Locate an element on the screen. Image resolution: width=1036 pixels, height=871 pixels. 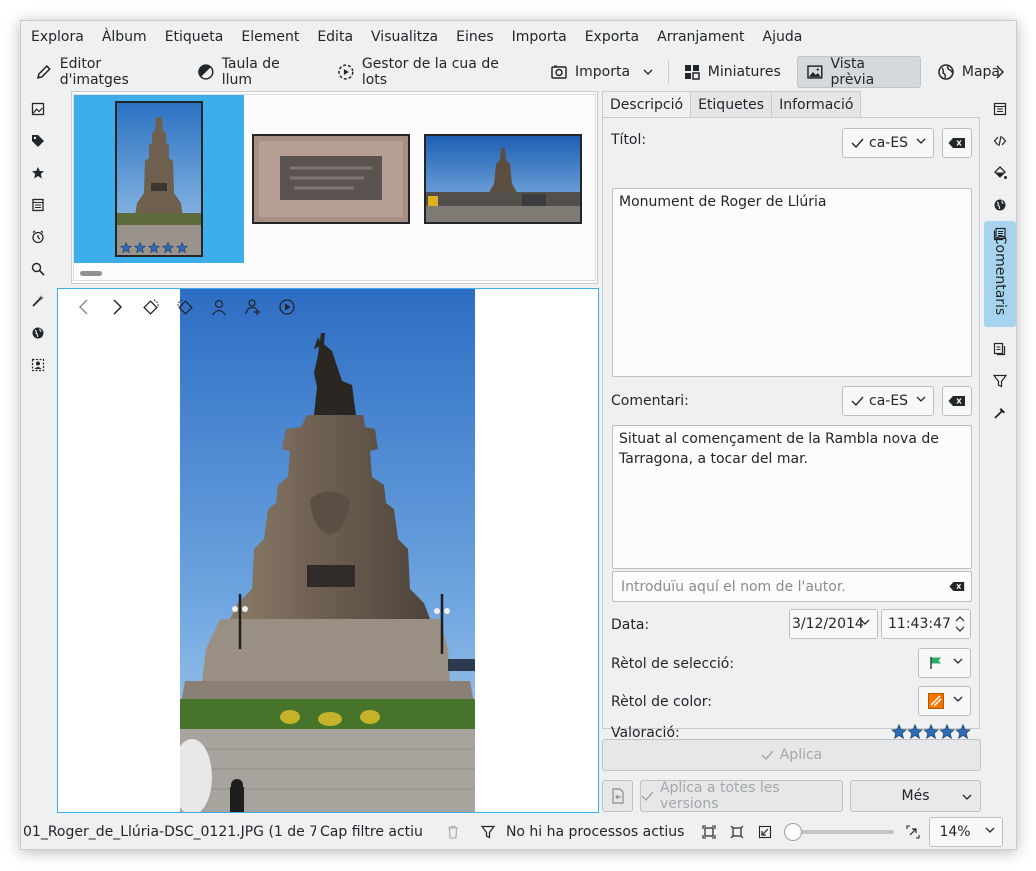
zoom-level-select: 14% is located at coordinates (966, 832).